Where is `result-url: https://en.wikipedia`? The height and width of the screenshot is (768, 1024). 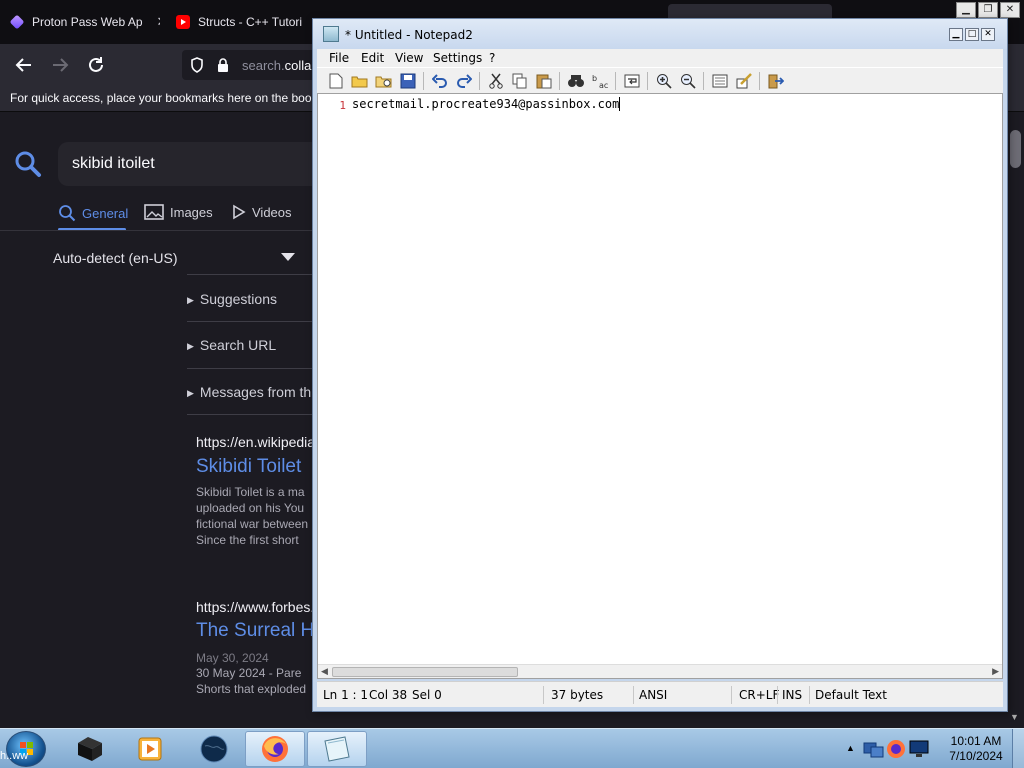 result-url: https://en.wikipedia is located at coordinates (255, 442).